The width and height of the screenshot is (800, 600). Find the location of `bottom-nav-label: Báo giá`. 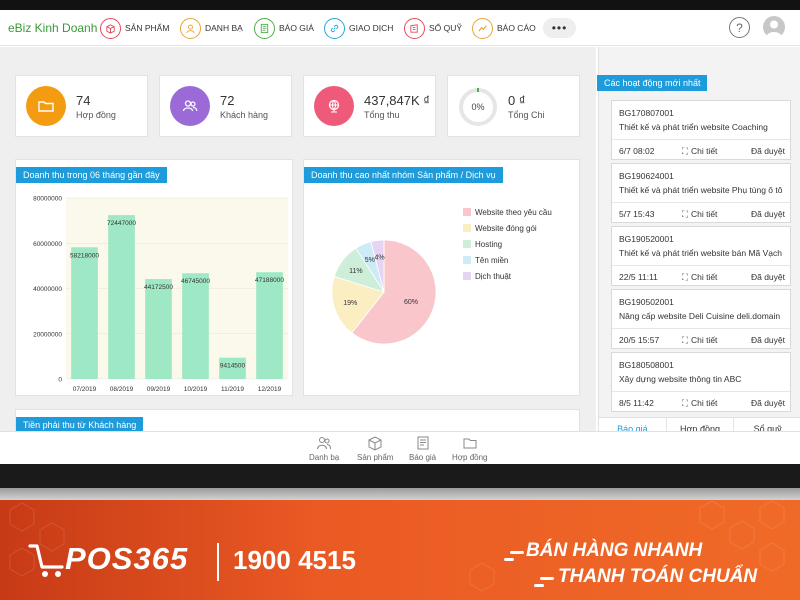

bottom-nav-label: Báo giá is located at coordinates (423, 457).